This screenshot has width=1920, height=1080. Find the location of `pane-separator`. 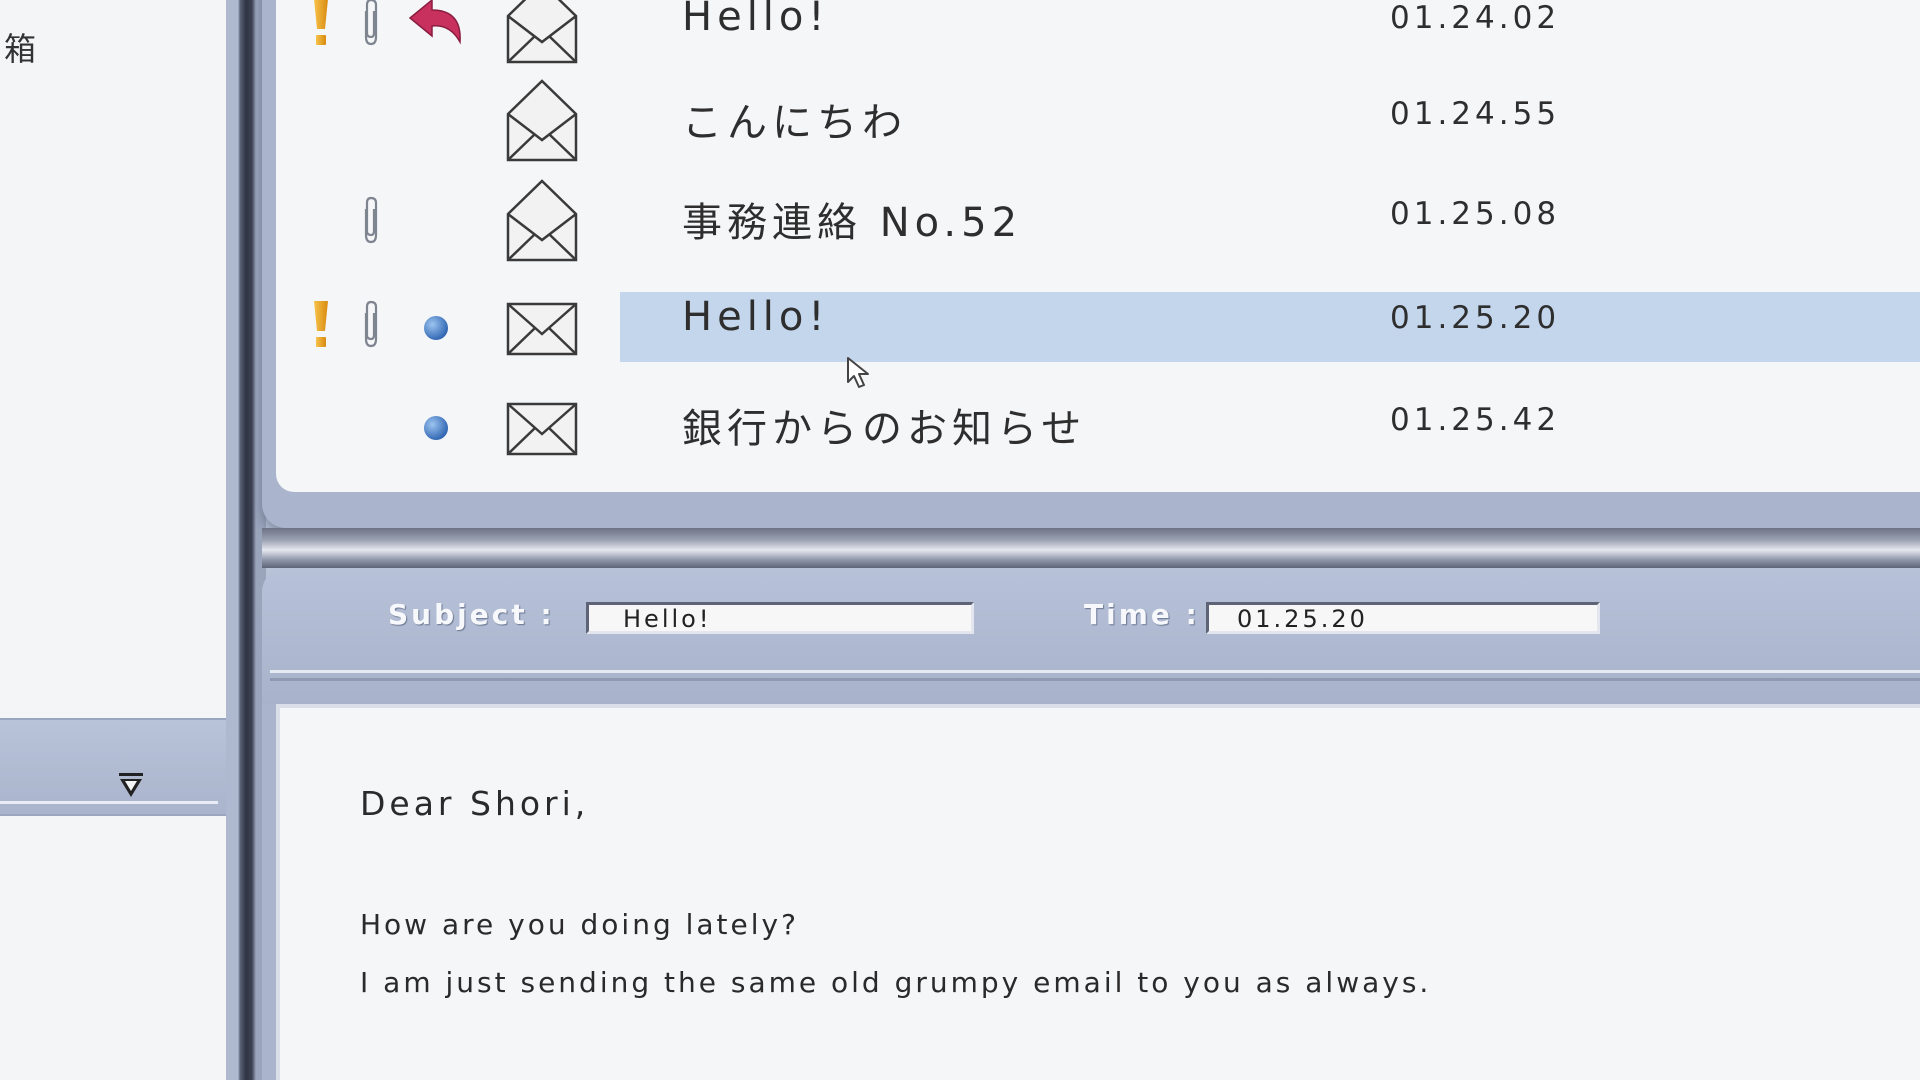

pane-separator is located at coordinates (1091, 548).